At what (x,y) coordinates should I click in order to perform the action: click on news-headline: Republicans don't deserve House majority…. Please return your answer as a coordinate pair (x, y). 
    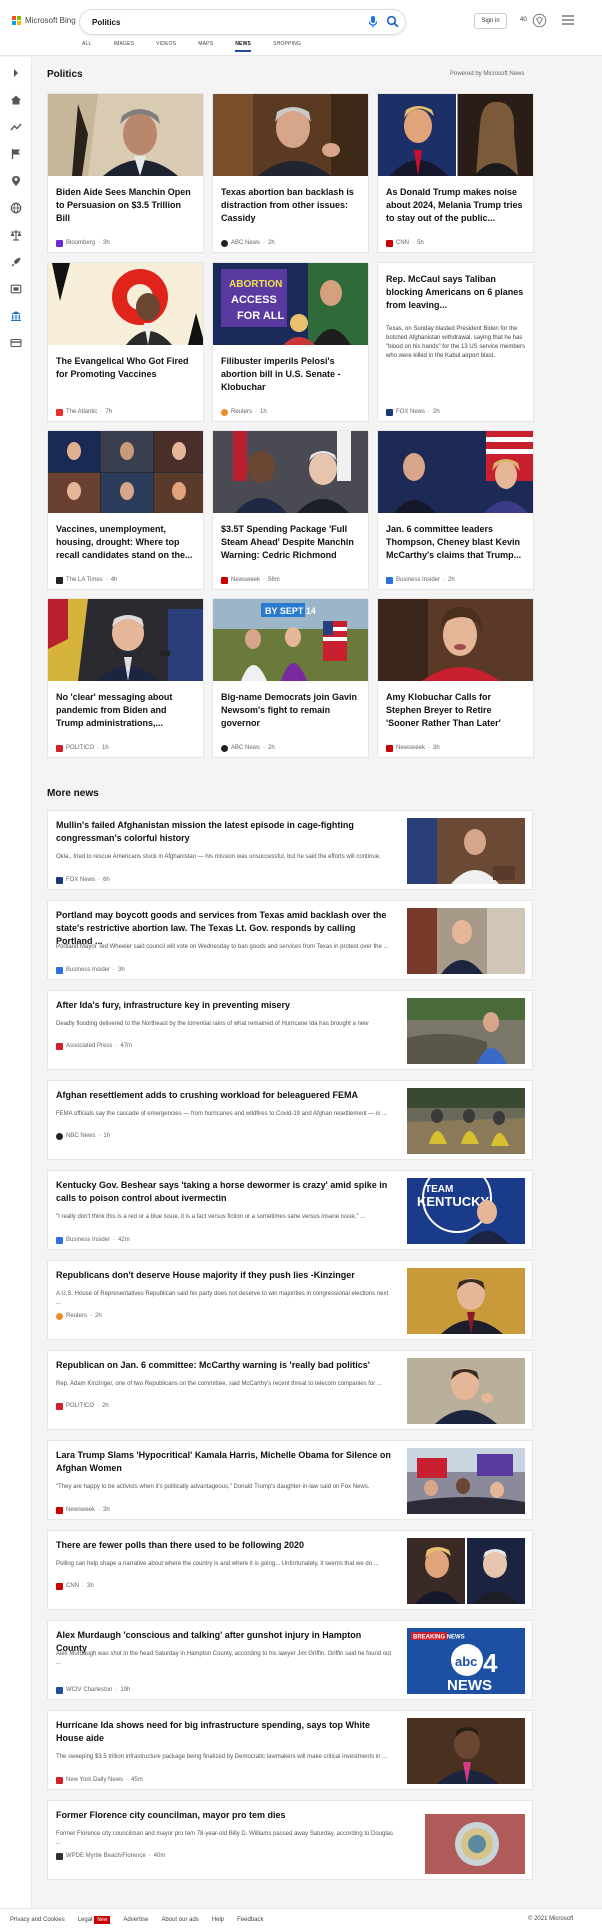
    Looking at the image, I should click on (225, 1275).